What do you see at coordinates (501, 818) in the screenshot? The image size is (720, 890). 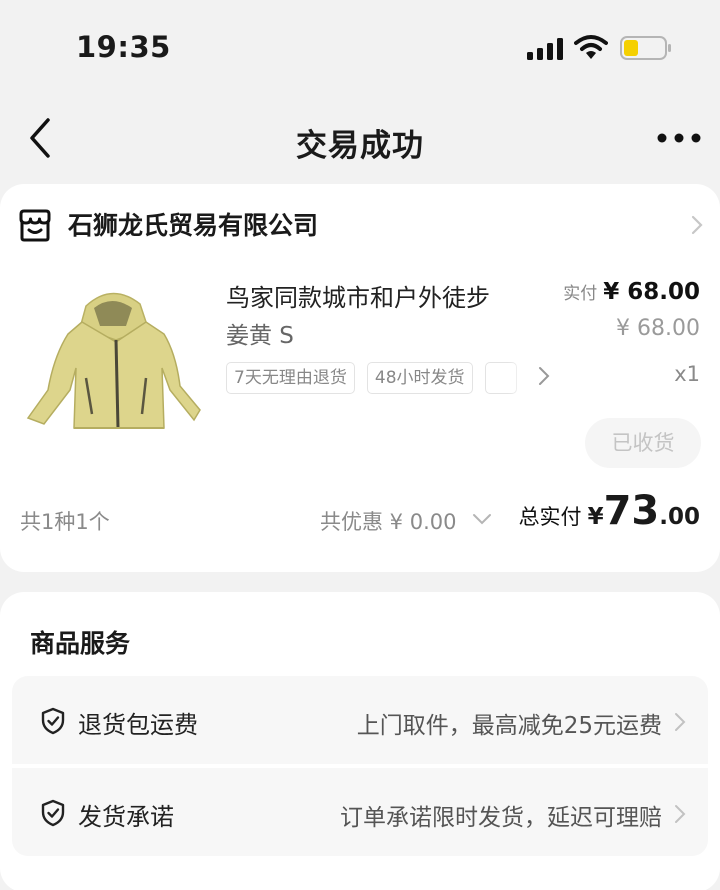 I see `service-description: 订单承诺限时发货，延迟可理赔` at bounding box center [501, 818].